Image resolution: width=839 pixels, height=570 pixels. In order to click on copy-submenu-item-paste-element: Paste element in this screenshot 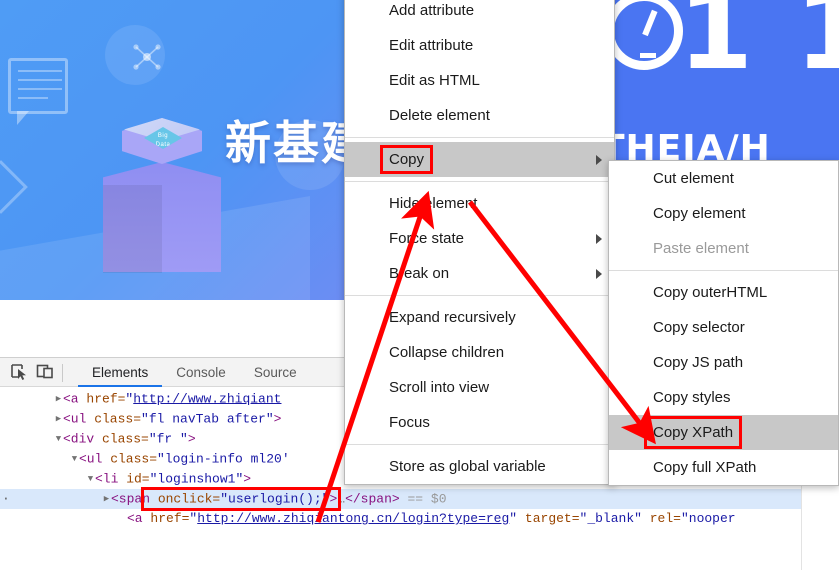, I will do `click(723, 248)`.